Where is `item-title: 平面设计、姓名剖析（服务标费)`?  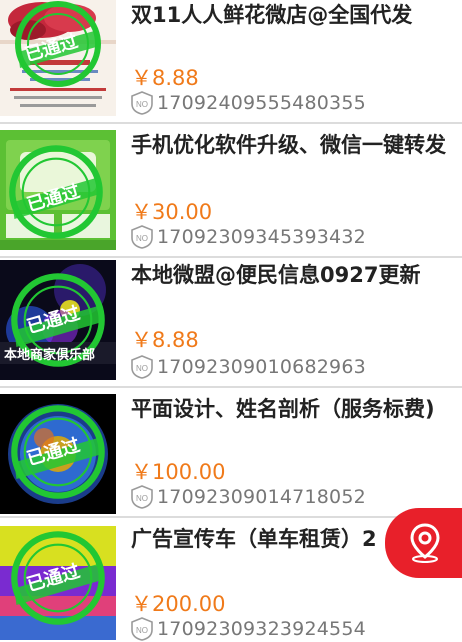
item-title: 平面设计、姓名剖析（服务标费) is located at coordinates (290, 409).